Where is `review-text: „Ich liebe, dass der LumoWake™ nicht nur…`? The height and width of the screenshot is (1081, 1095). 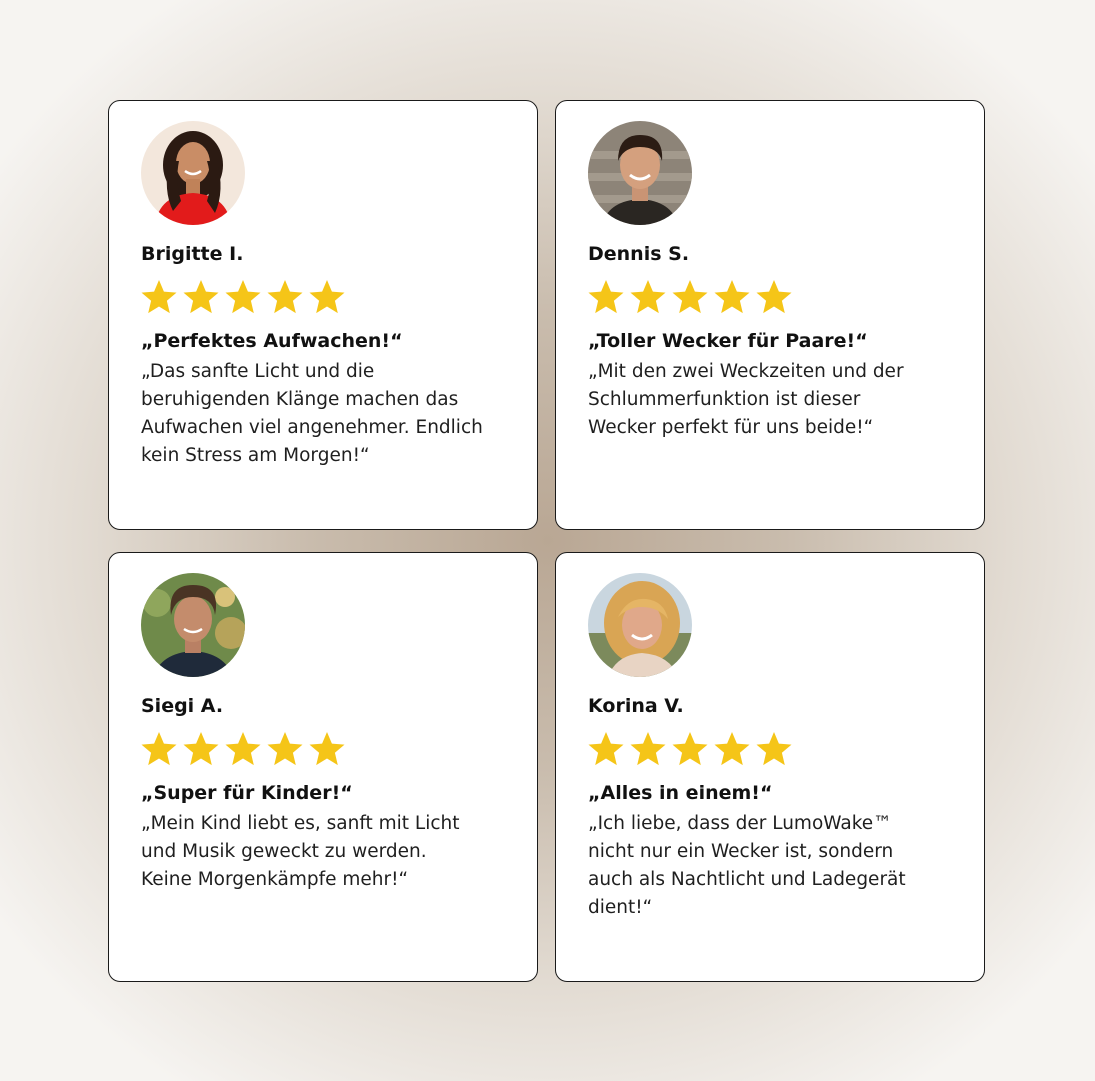 review-text: „Ich liebe, dass der LumoWake™ nicht nur… is located at coordinates (747, 865).